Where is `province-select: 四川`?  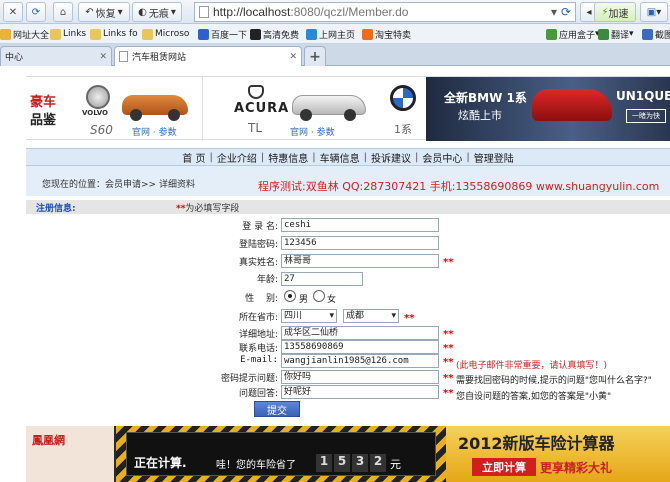
province-select: 四川 is located at coordinates (309, 316).